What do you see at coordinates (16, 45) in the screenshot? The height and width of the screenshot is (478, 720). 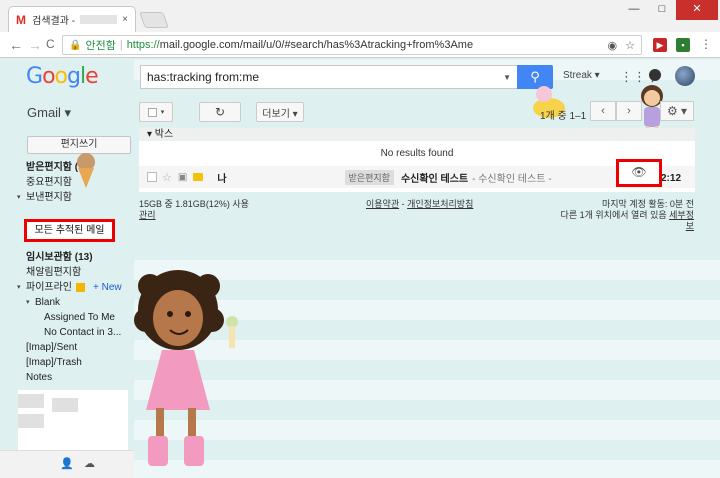 I see `back-button: ←` at bounding box center [16, 45].